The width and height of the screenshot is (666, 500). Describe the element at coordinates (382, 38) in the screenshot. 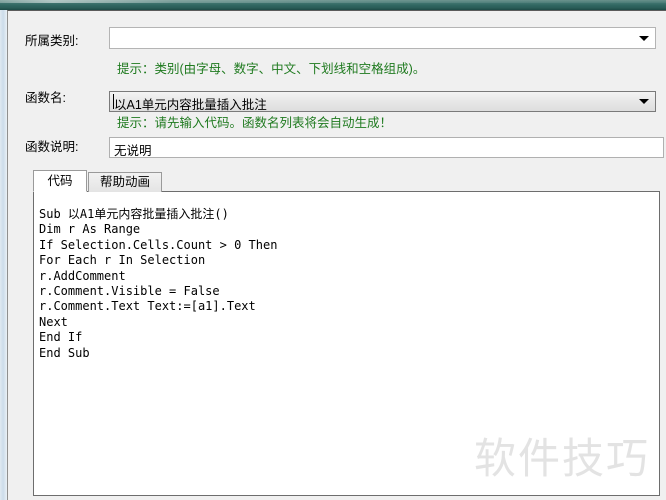

I see `category-combobox` at that location.